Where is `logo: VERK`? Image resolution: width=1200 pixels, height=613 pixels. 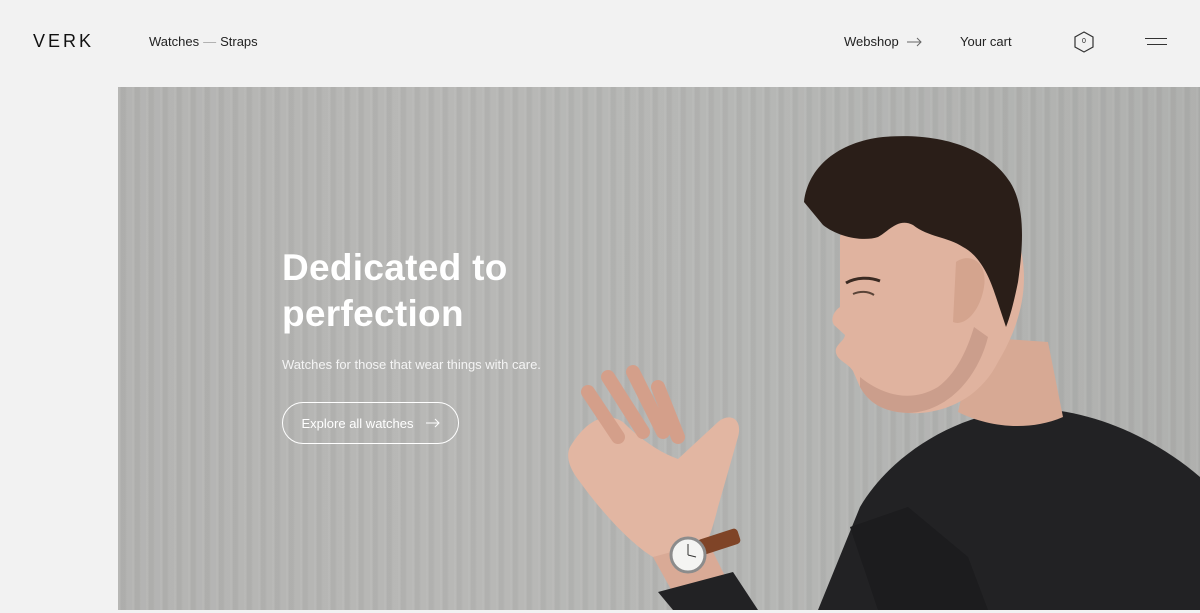 logo: VERK is located at coordinates (63, 41).